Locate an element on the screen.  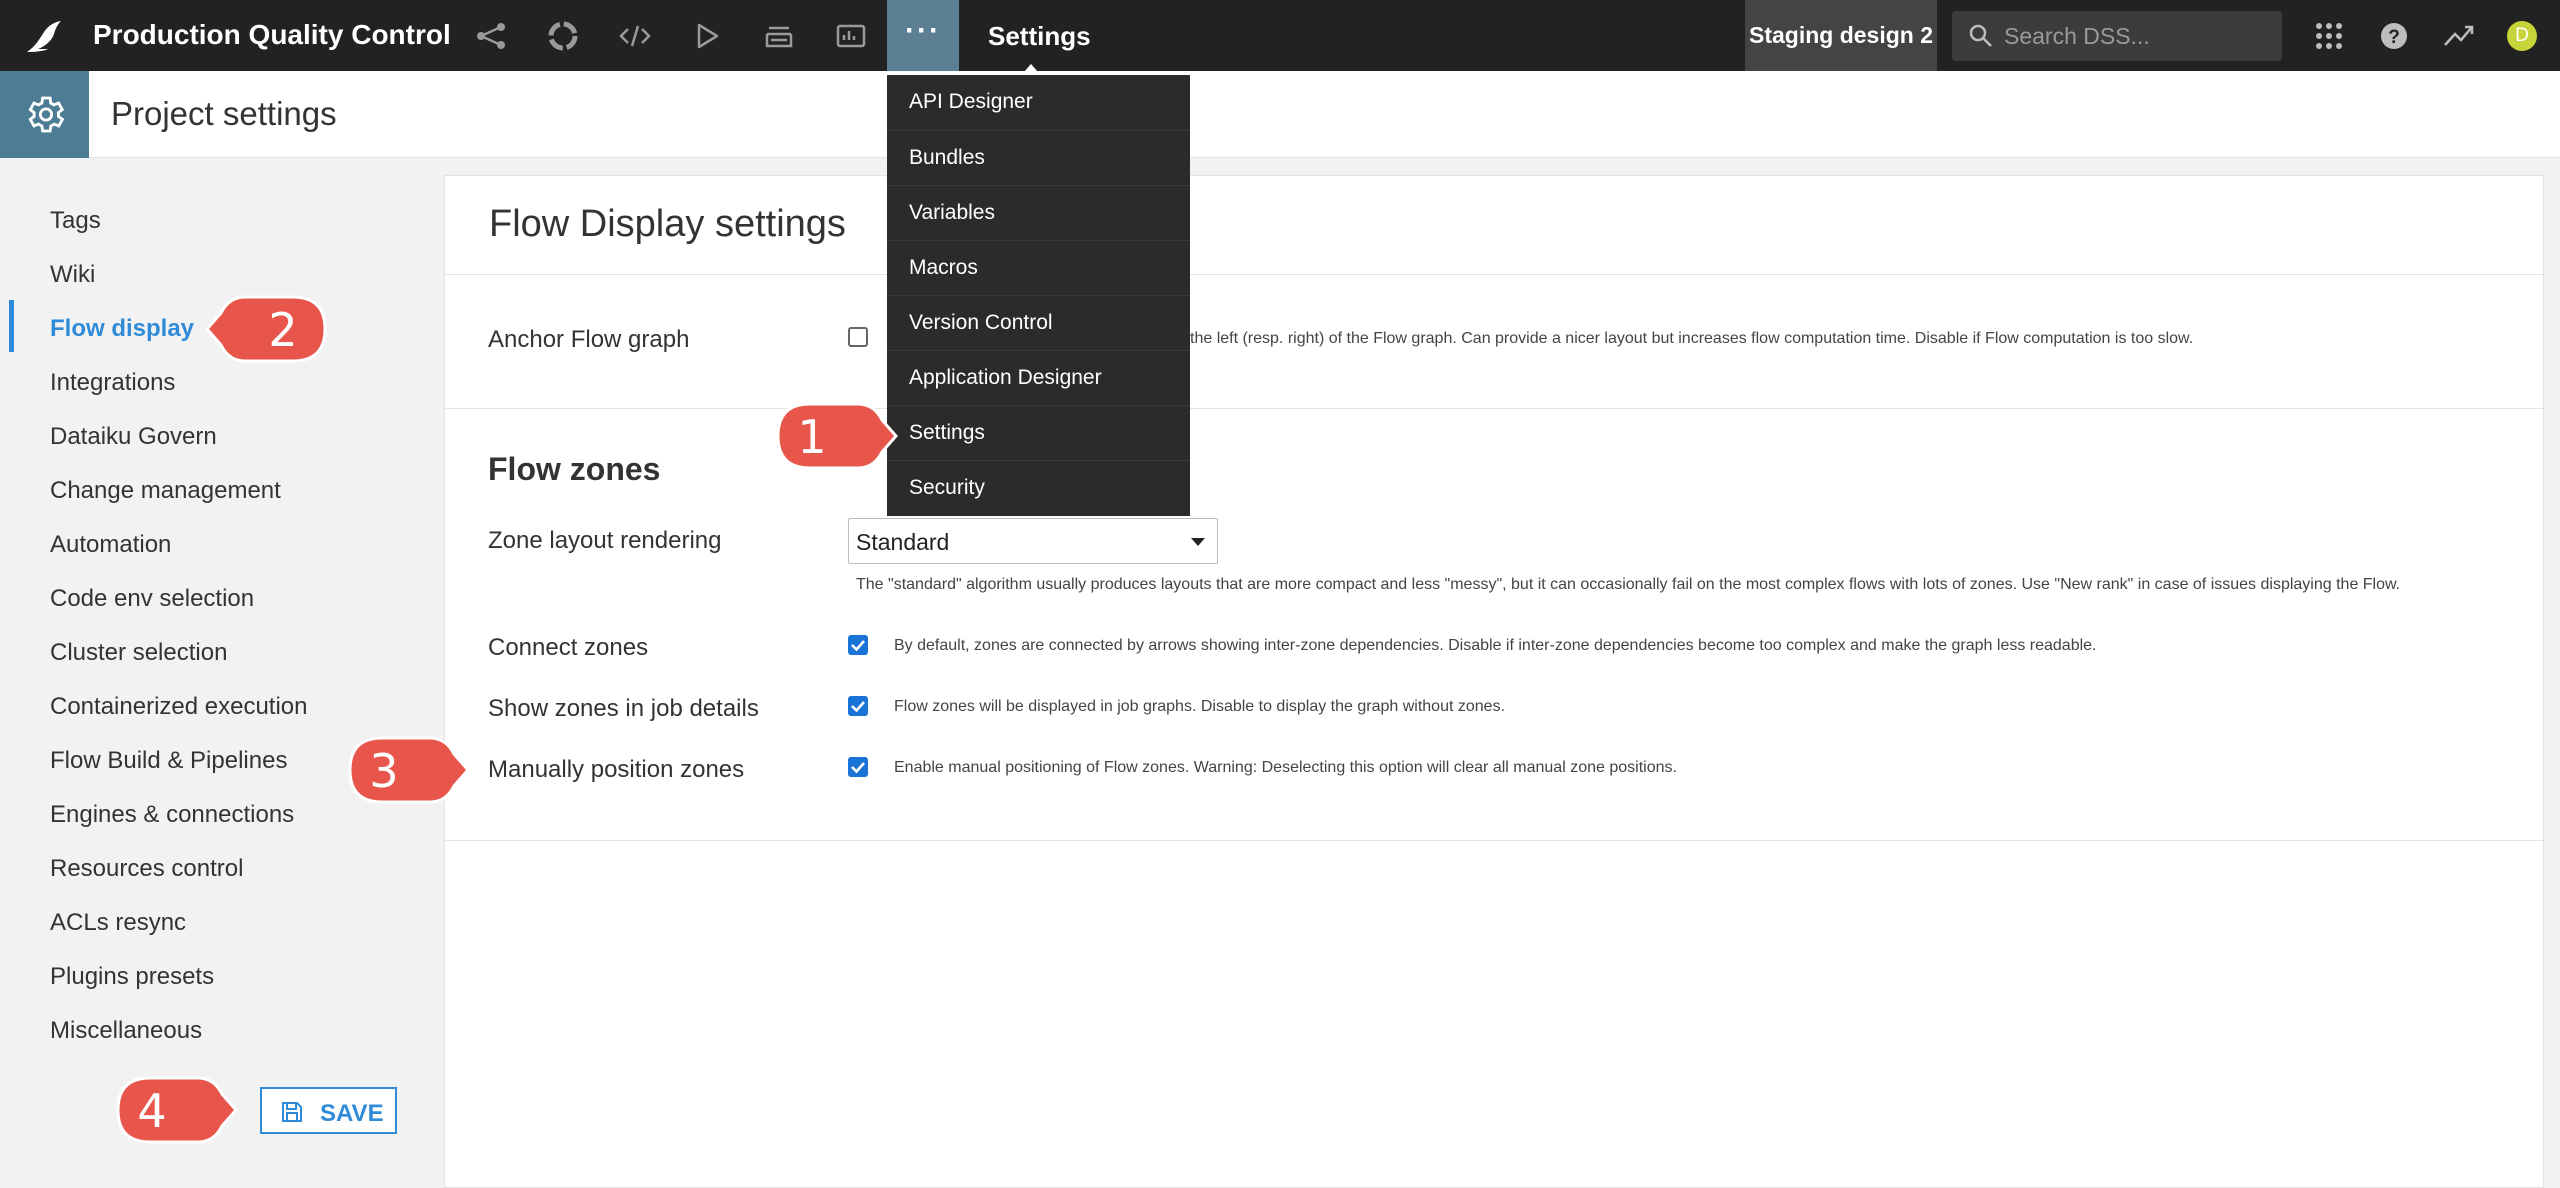
callout-2-number: 2 is located at coordinates (283, 330).